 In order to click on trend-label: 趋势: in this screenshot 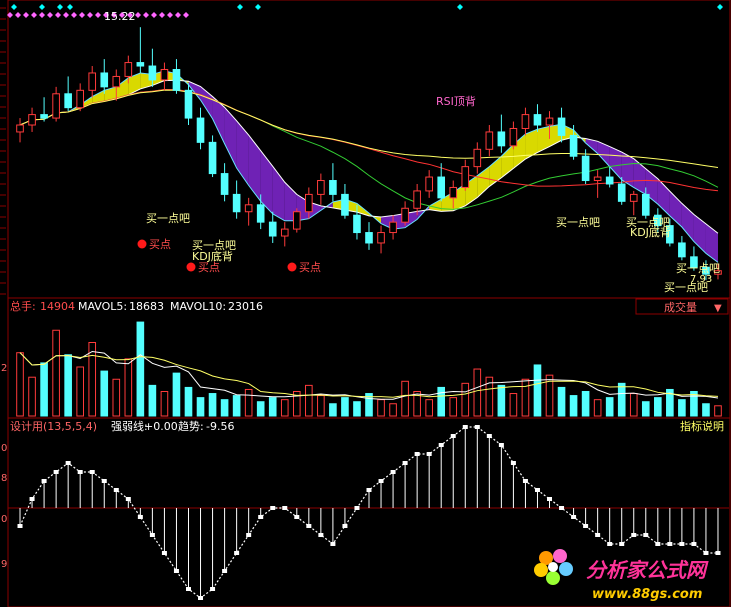, I will do `click(191, 426)`.